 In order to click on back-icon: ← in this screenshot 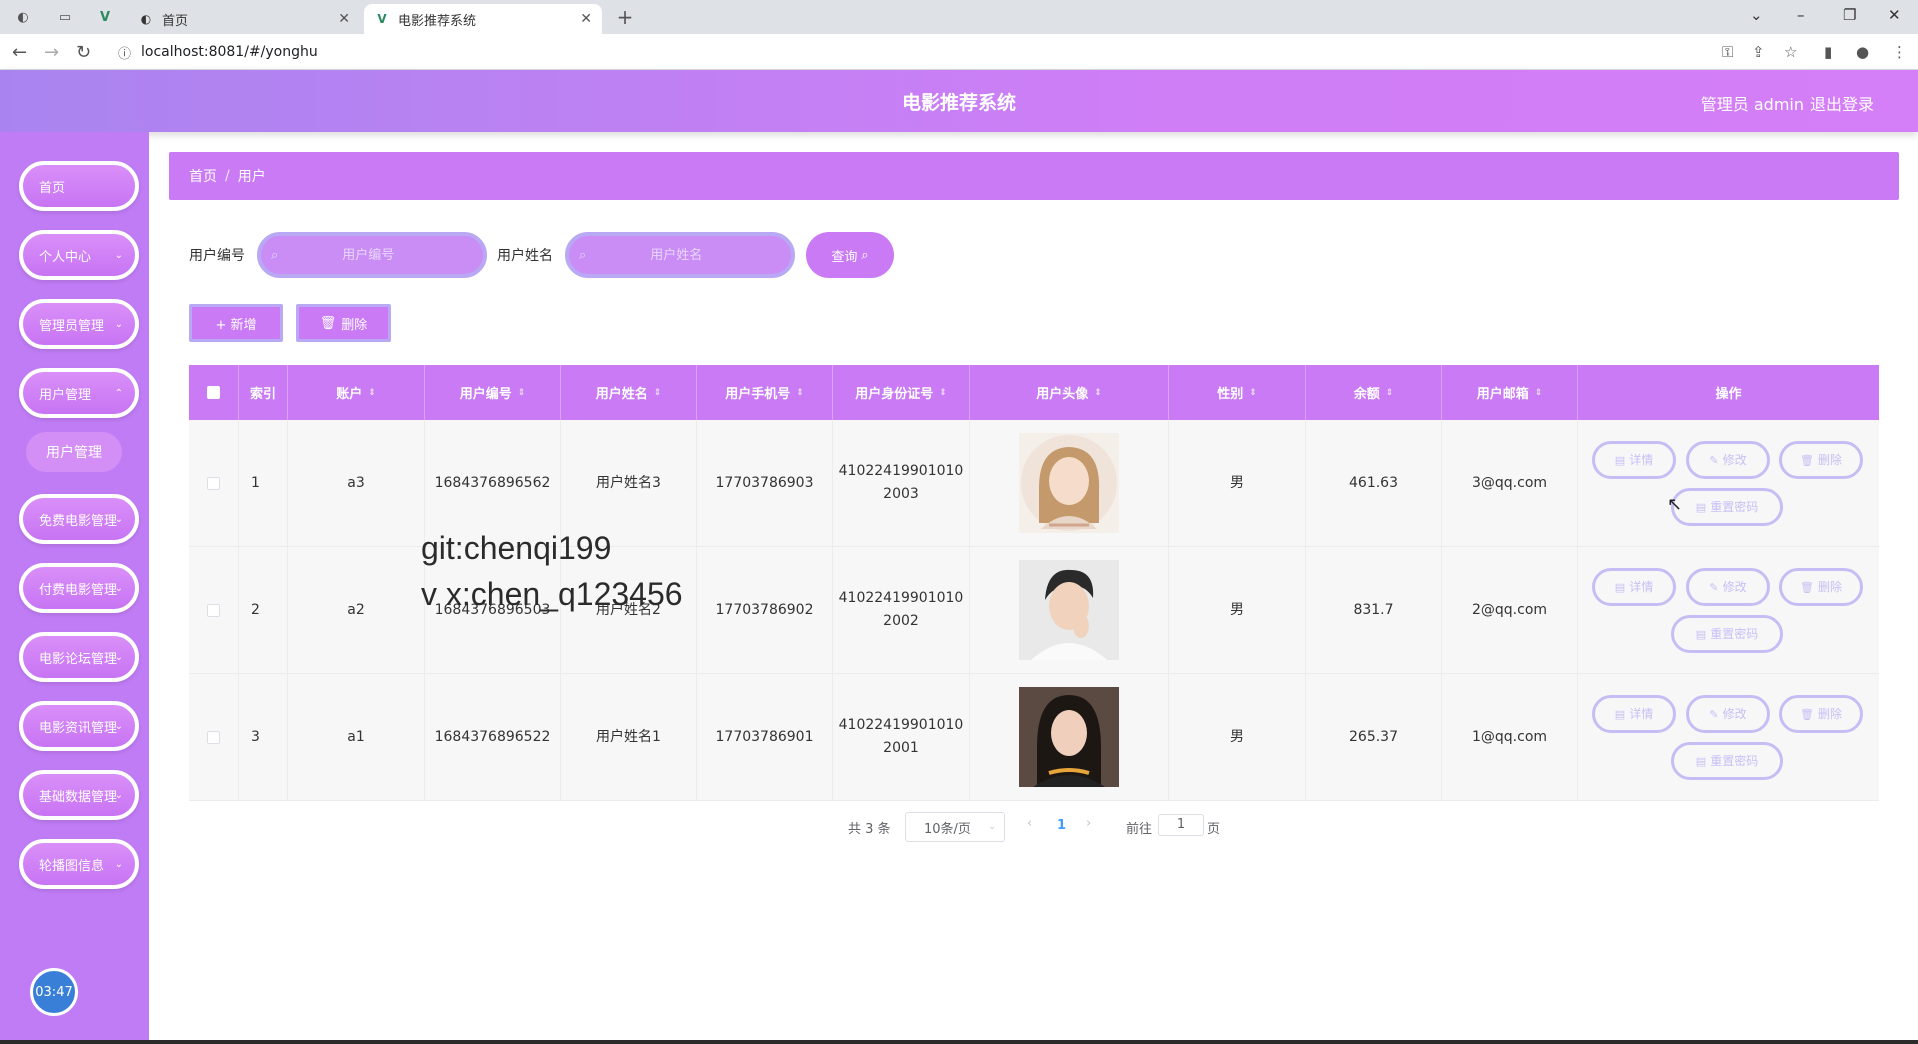, I will do `click(19, 52)`.